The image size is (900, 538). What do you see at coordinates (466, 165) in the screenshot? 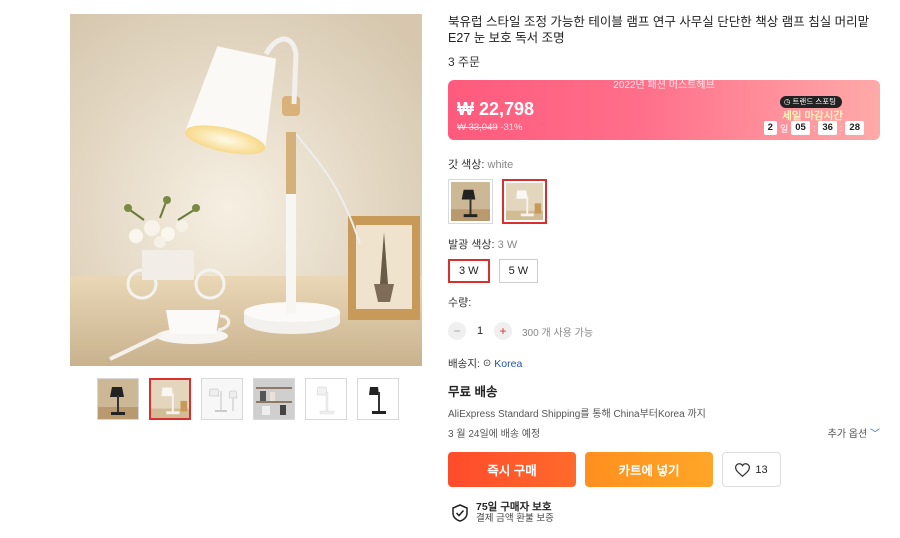
I see `color-label-text: 갓 색상:` at bounding box center [466, 165].